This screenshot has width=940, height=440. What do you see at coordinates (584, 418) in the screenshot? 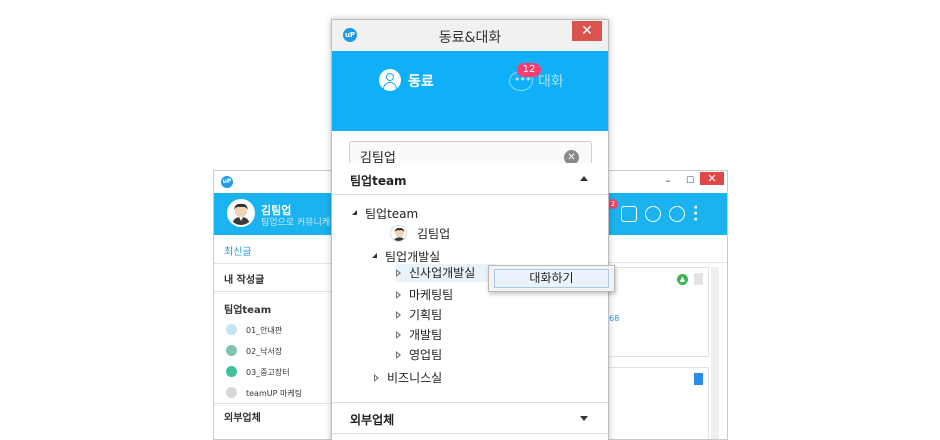
I see `caret-down-icon` at bounding box center [584, 418].